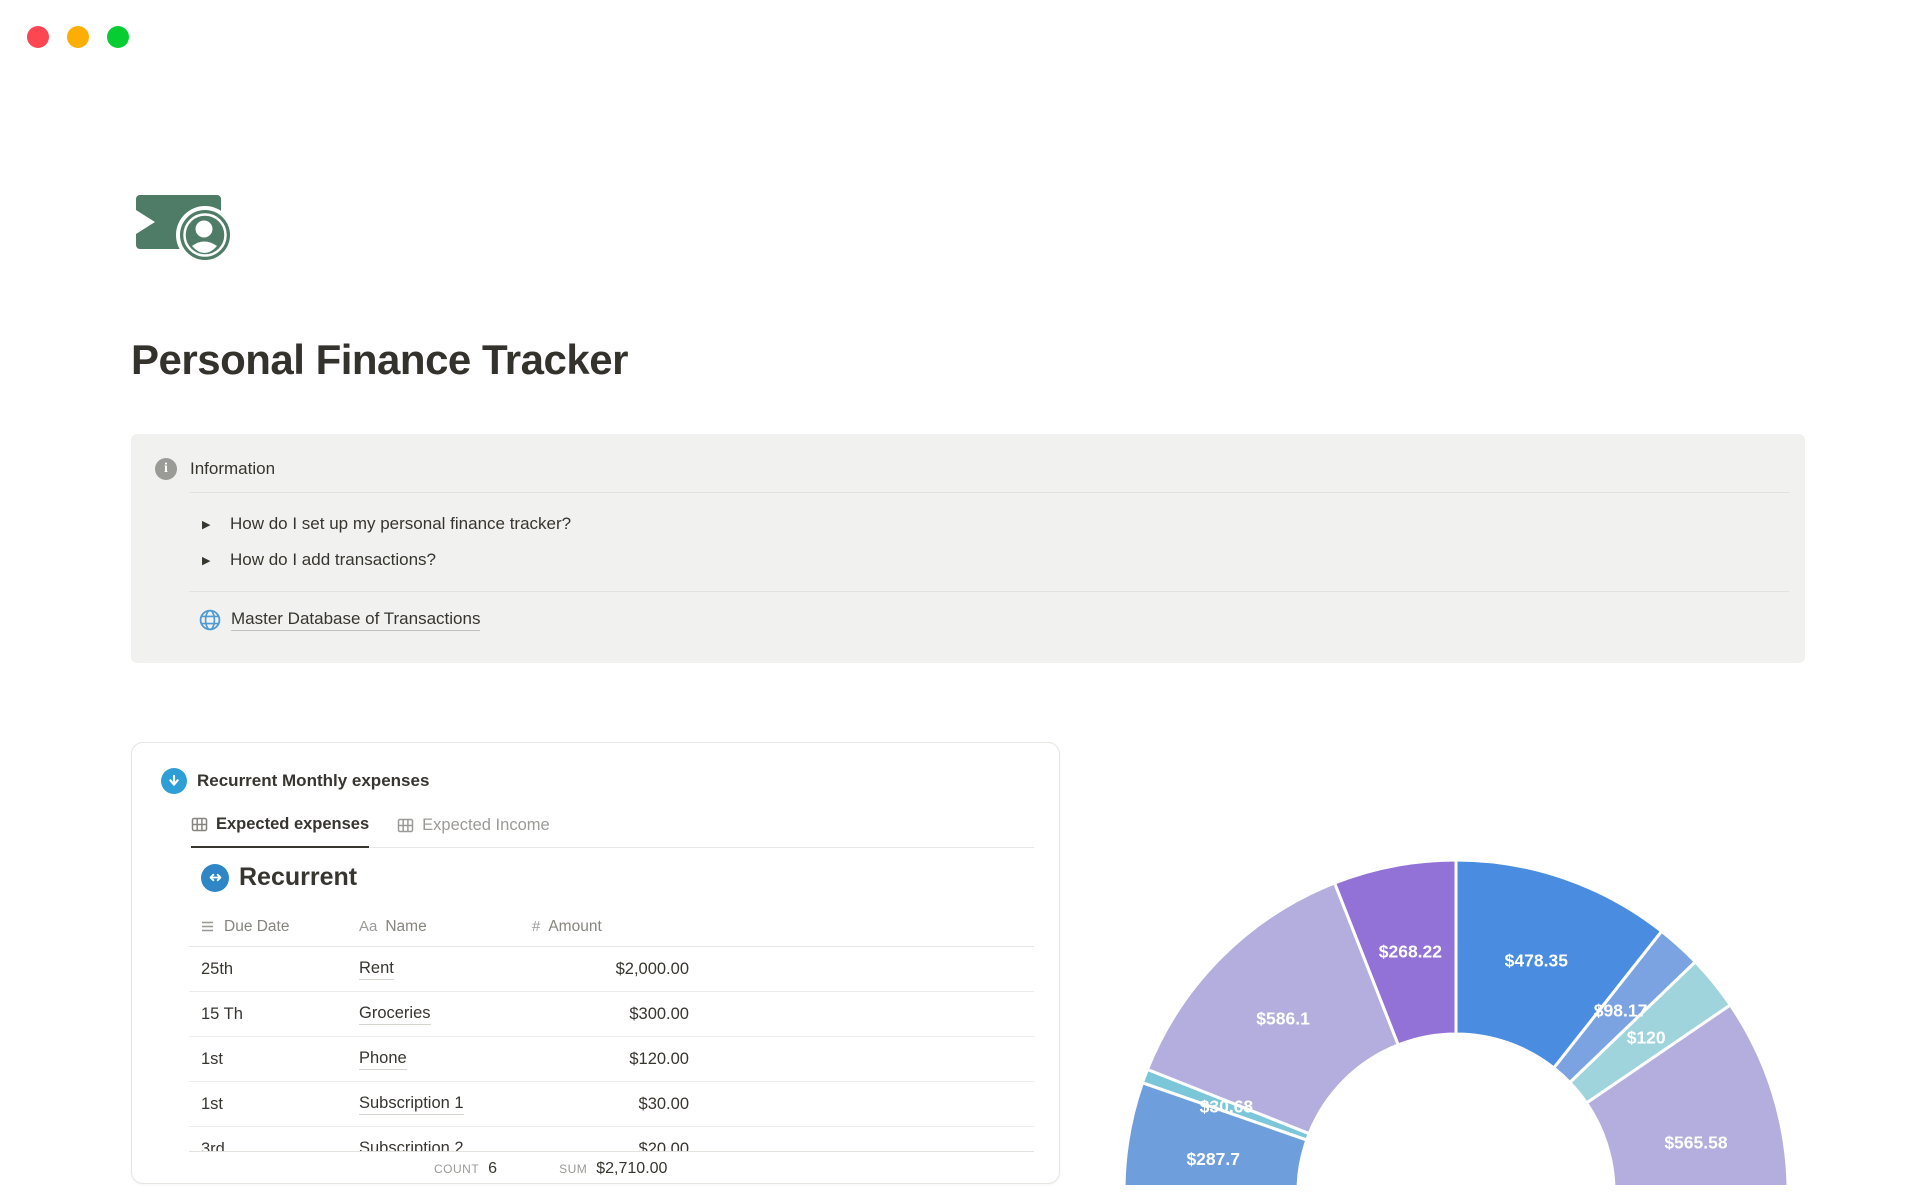  Describe the element at coordinates (38, 37) in the screenshot. I see `close-window-icon` at that location.